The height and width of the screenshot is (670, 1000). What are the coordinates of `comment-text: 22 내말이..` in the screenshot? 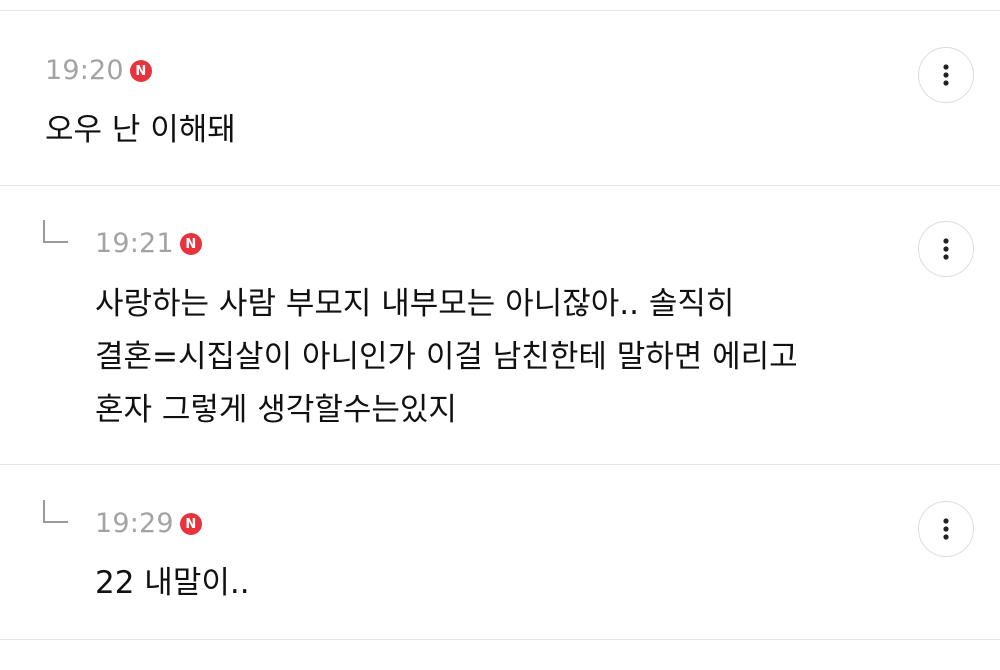 It's located at (172, 583).